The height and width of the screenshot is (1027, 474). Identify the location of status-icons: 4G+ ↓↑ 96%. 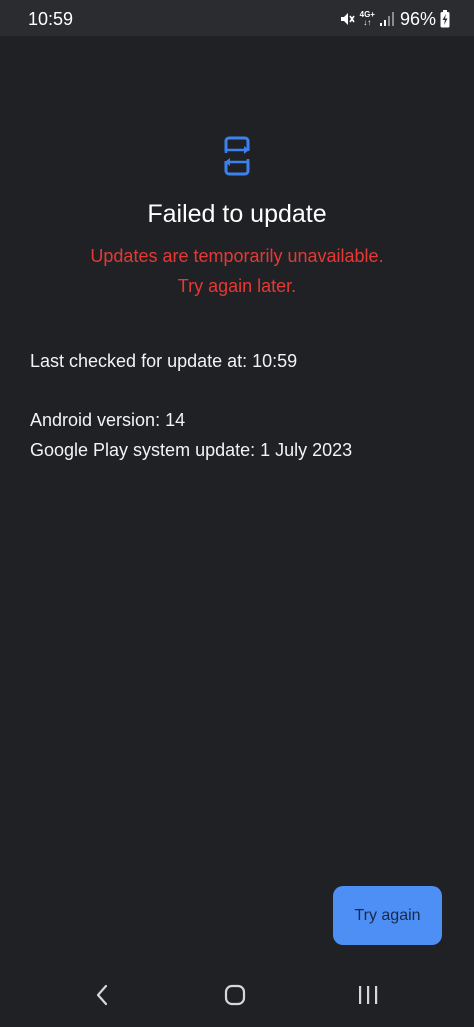
(394, 19).